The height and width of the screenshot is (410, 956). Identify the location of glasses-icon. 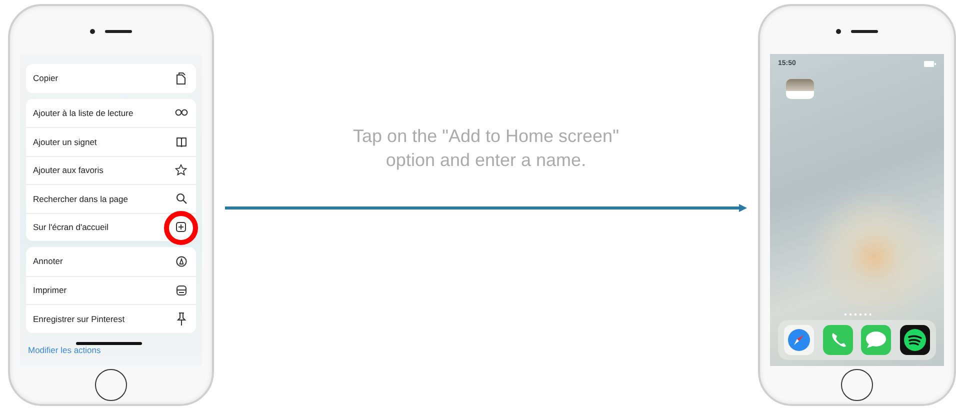
(181, 112).